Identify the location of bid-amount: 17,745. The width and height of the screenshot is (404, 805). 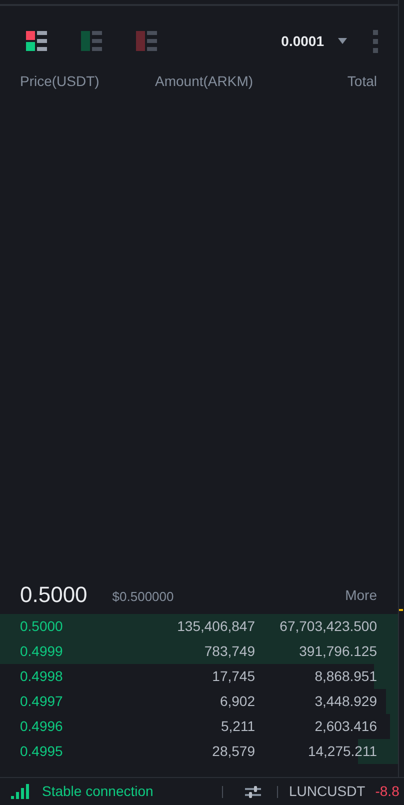
(233, 676).